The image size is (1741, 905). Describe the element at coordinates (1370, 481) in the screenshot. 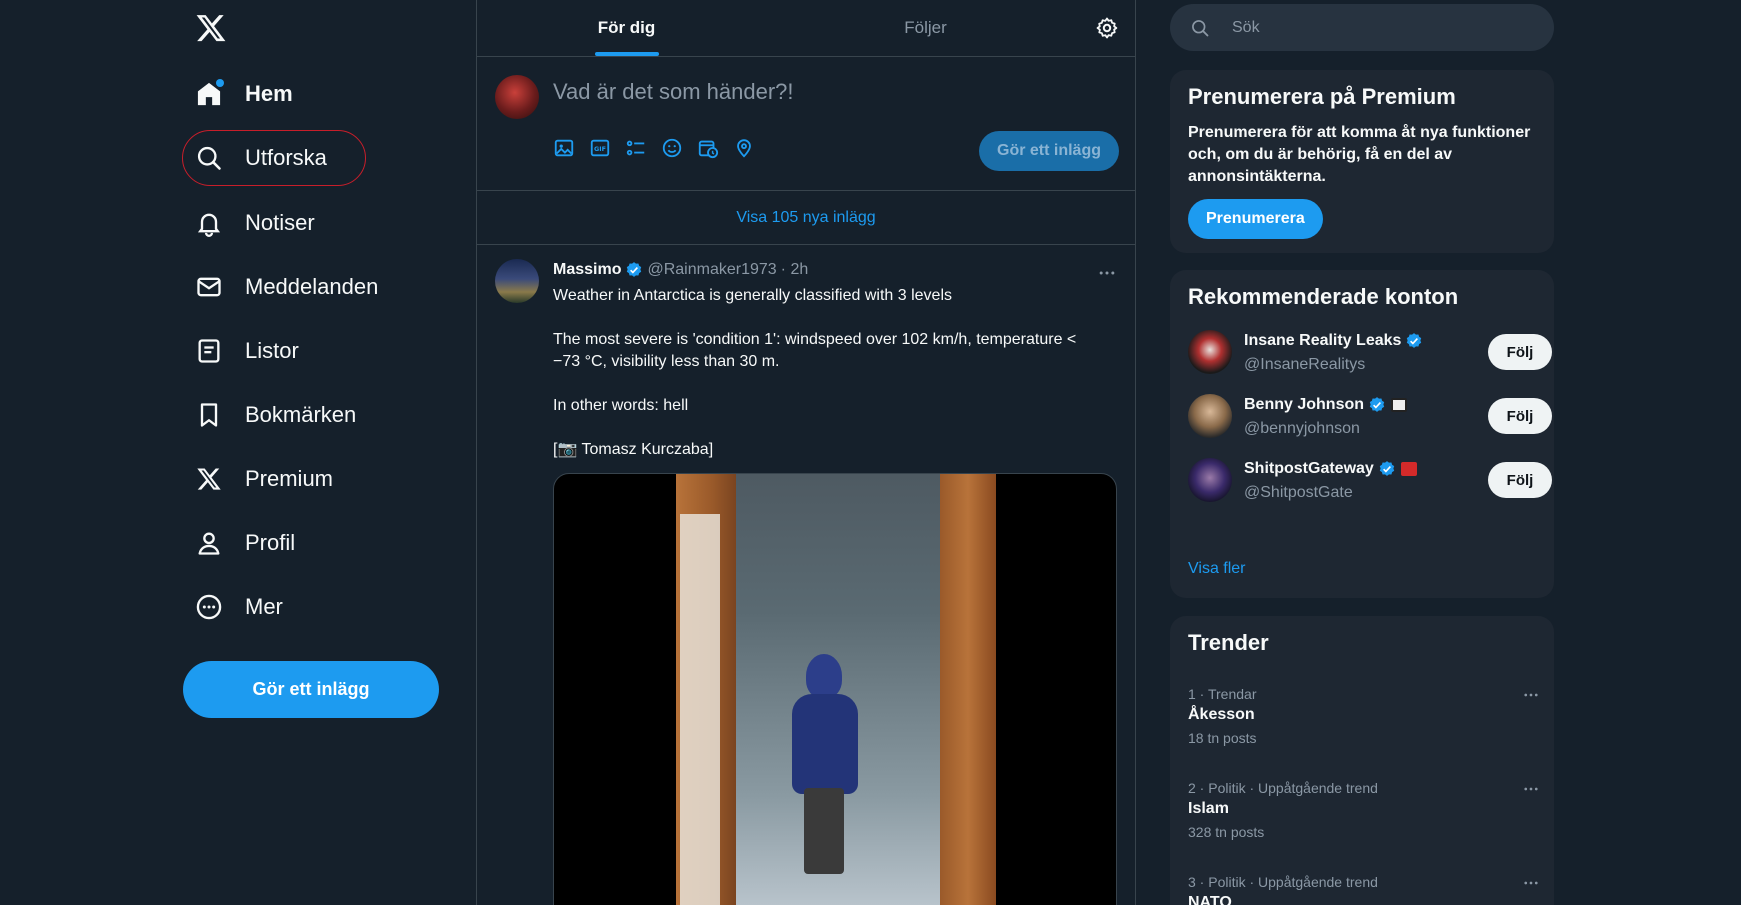

I see `account-row: ShitpostGateway @ShitpostGate Följ` at that location.